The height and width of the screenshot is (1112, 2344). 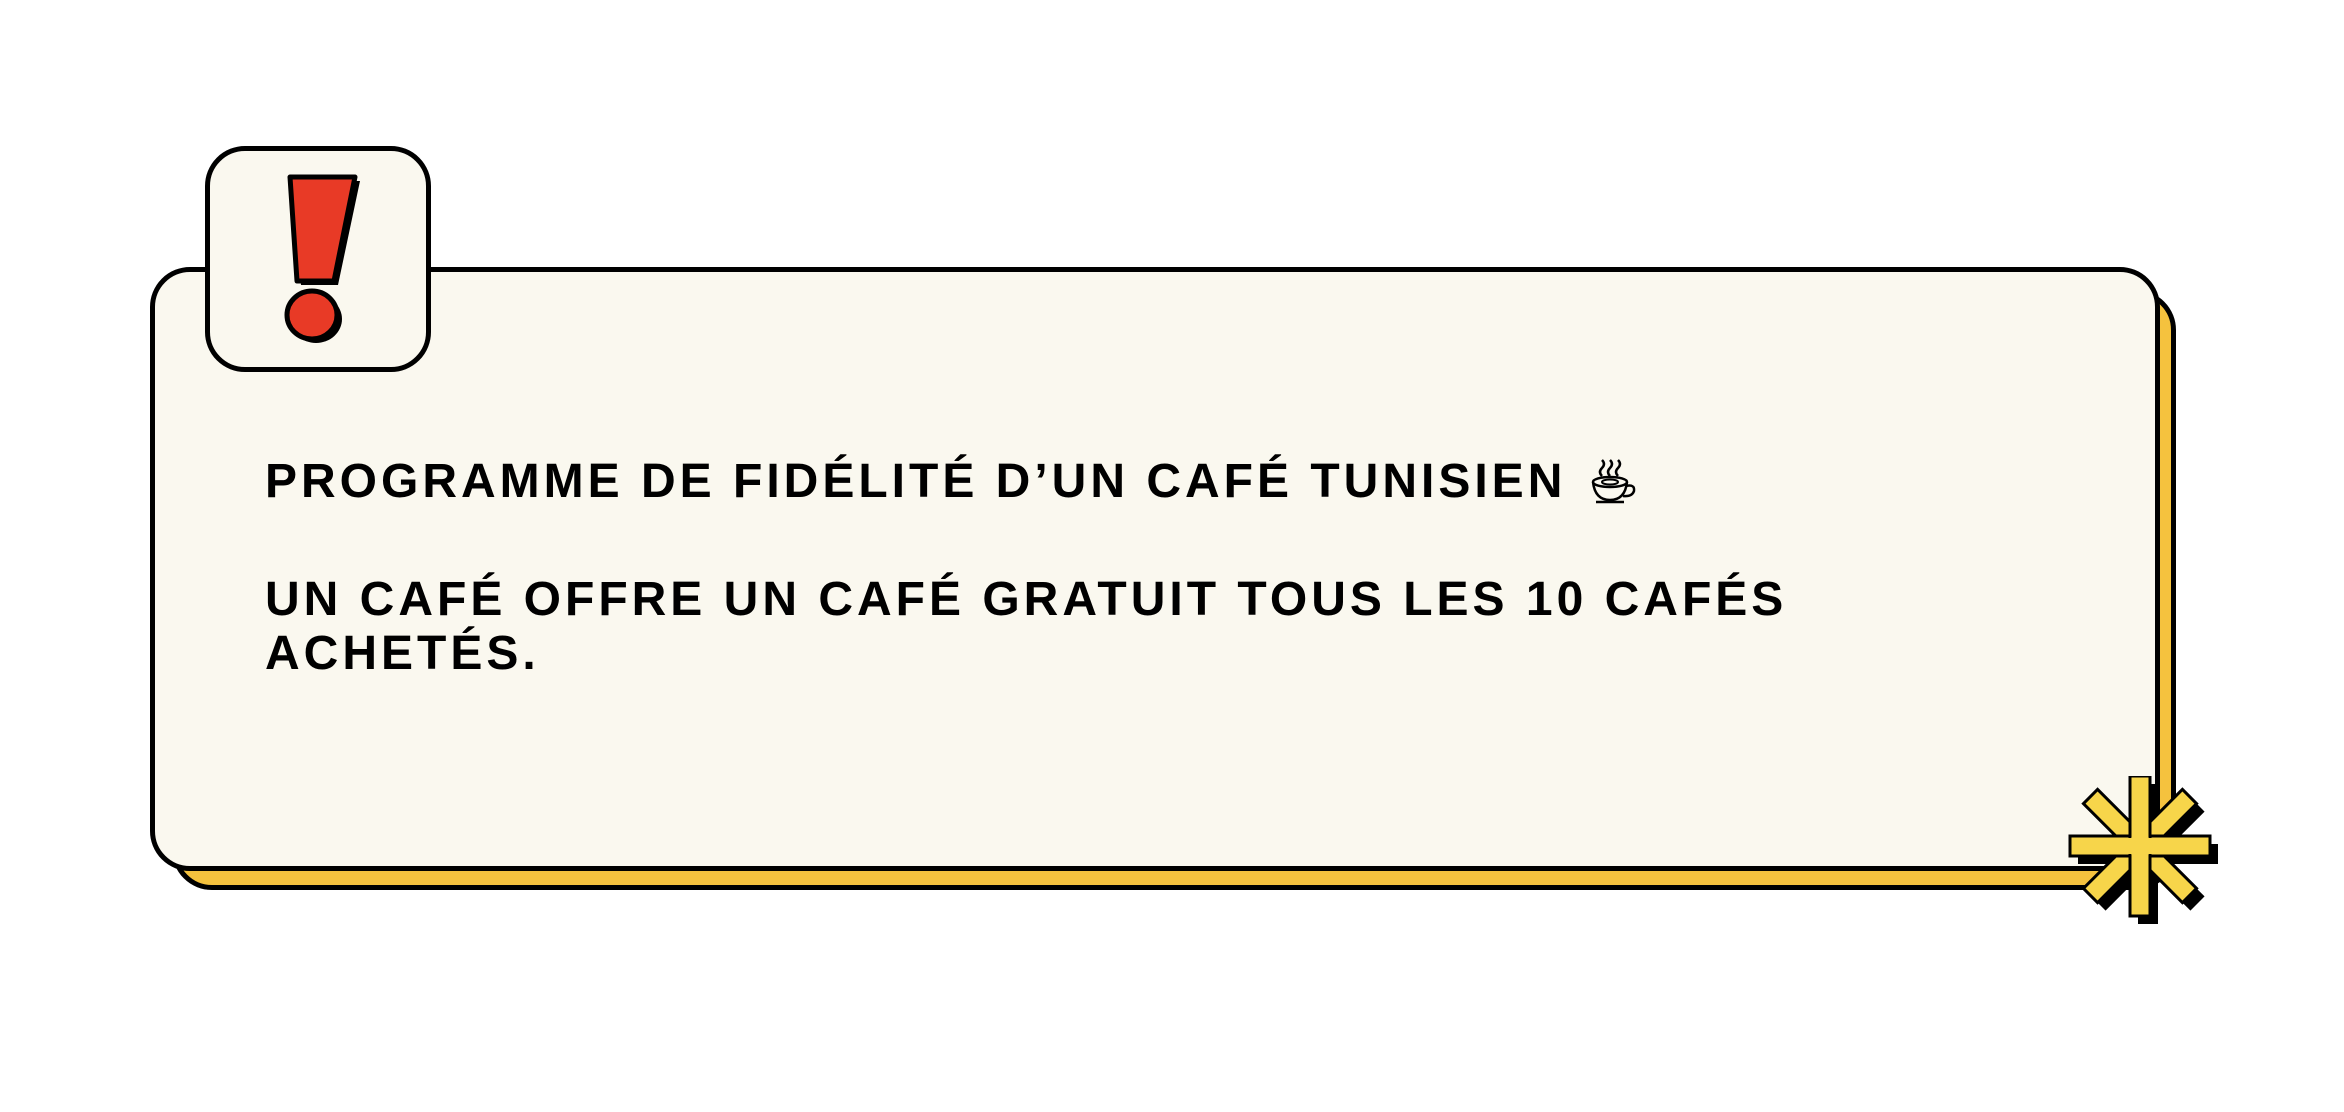 I want to click on notice-title: PROGRAMME DE FIDÉLITÉ D’UN CAFÉ TUNISIEN, so click(x=916, y=481).